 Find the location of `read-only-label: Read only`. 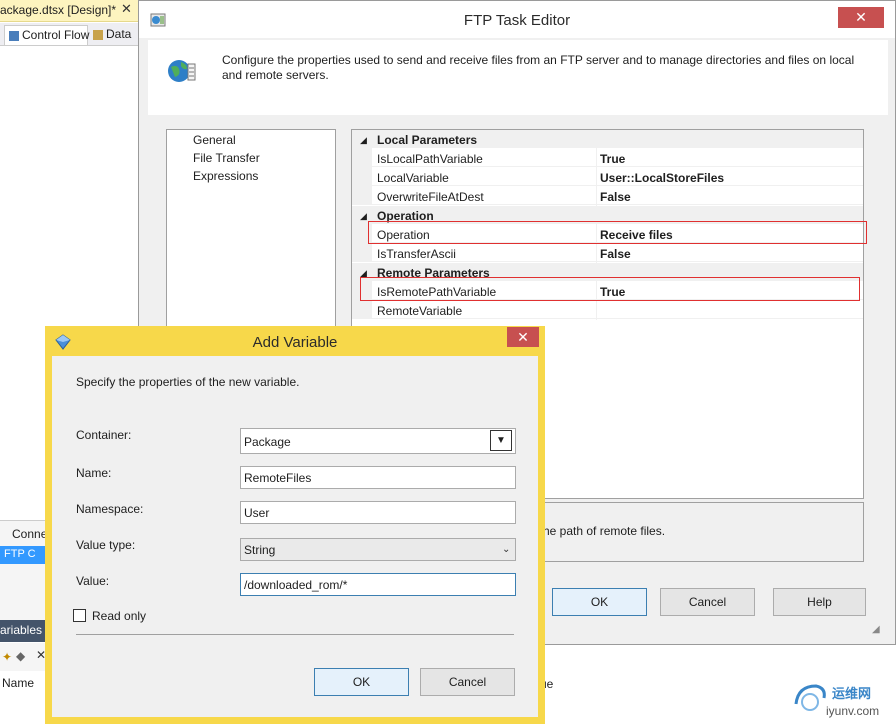

read-only-label: Read only is located at coordinates (119, 616).